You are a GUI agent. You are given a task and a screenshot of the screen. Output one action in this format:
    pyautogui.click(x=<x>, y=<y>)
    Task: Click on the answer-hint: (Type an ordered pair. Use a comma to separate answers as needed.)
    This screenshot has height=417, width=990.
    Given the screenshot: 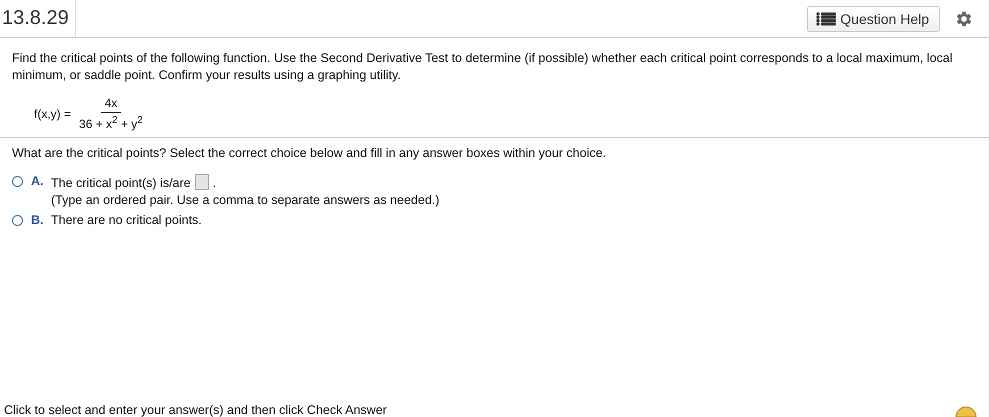 What is the action you would take?
    pyautogui.click(x=245, y=200)
    